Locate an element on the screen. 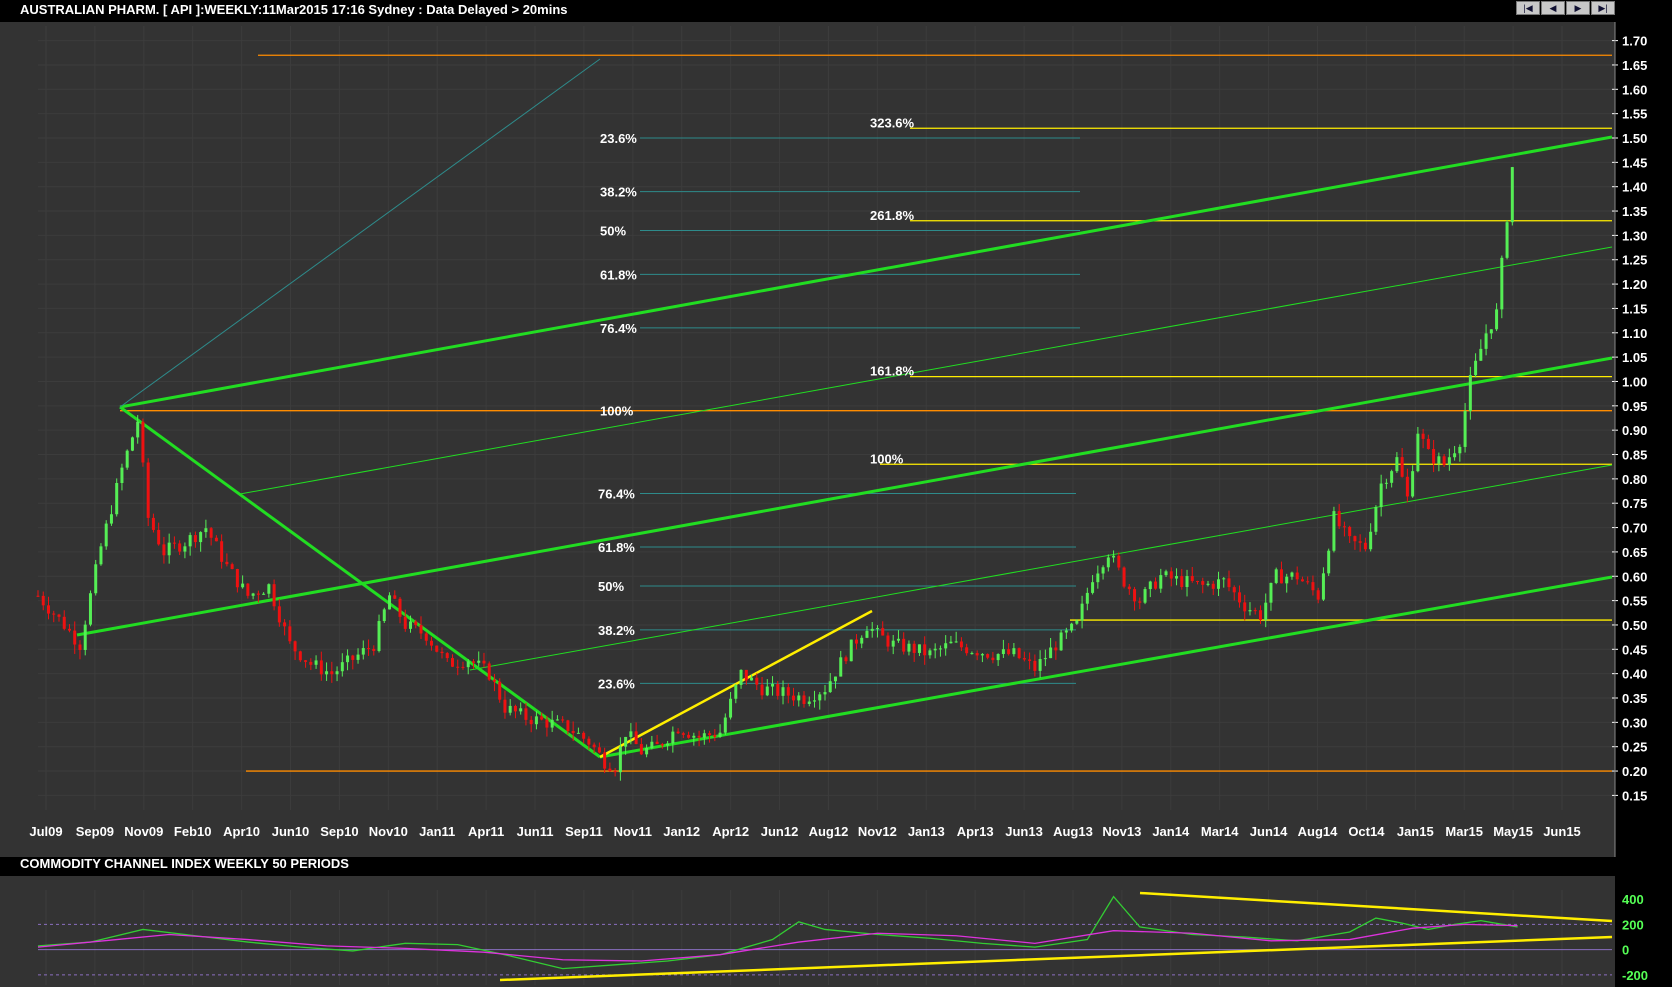 This screenshot has width=1672, height=987. y-tick-label: 1.30 is located at coordinates (1634, 235).